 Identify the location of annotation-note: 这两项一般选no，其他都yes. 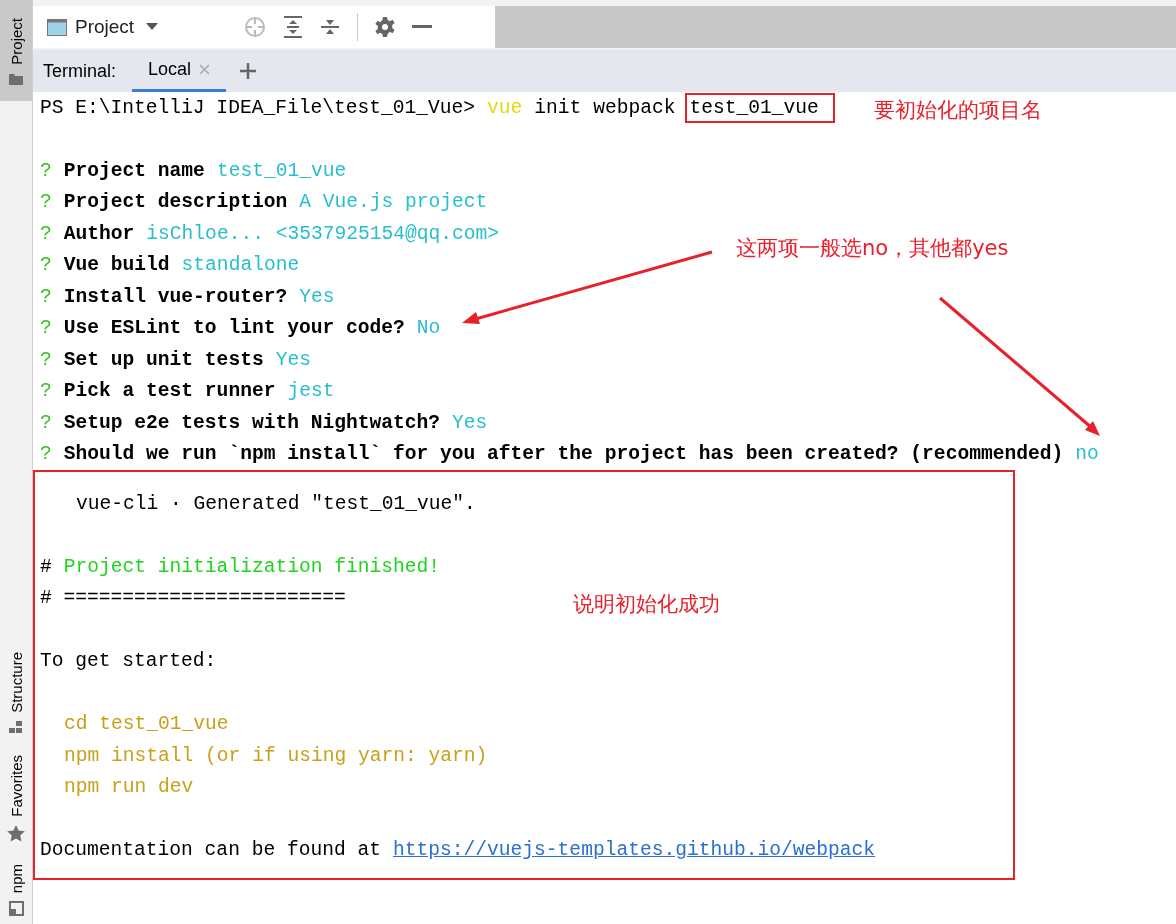
(872, 248).